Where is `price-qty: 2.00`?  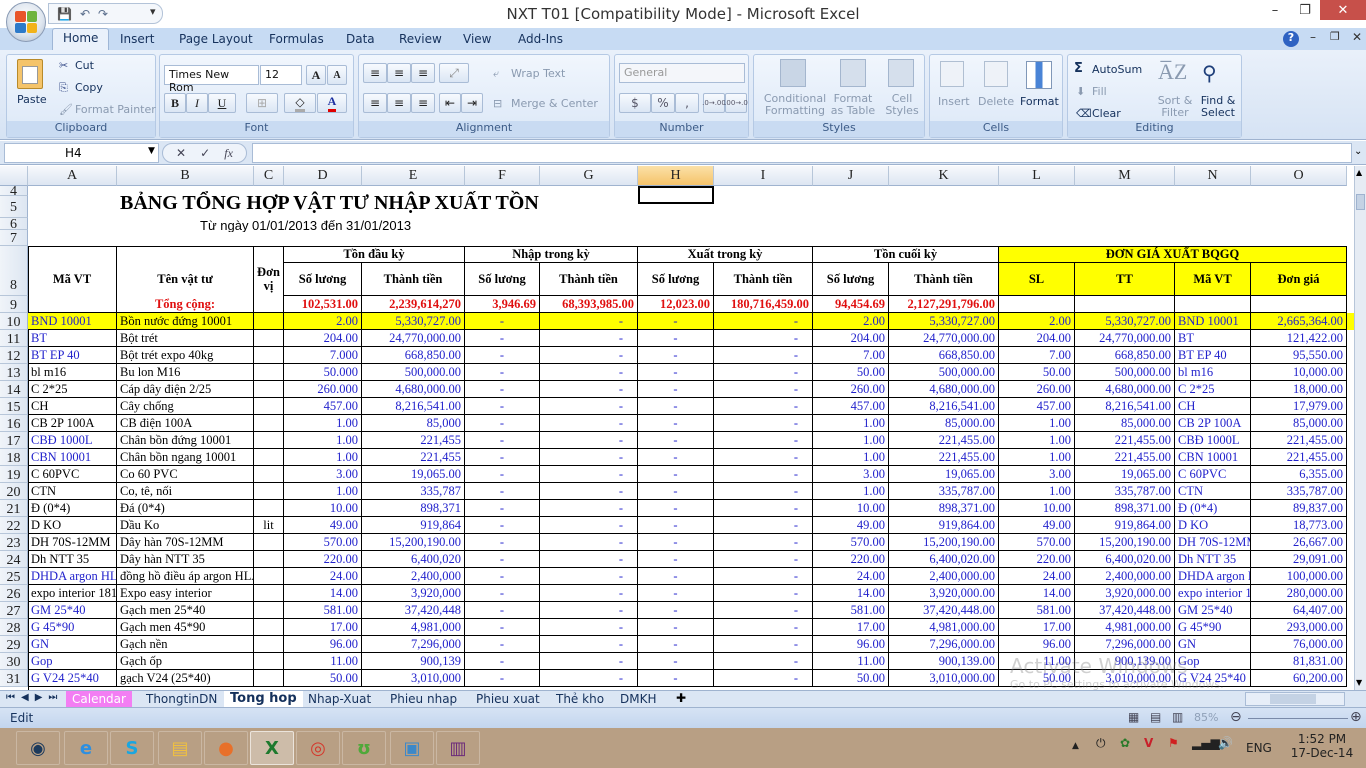 price-qty: 2.00 is located at coordinates (1037, 321).